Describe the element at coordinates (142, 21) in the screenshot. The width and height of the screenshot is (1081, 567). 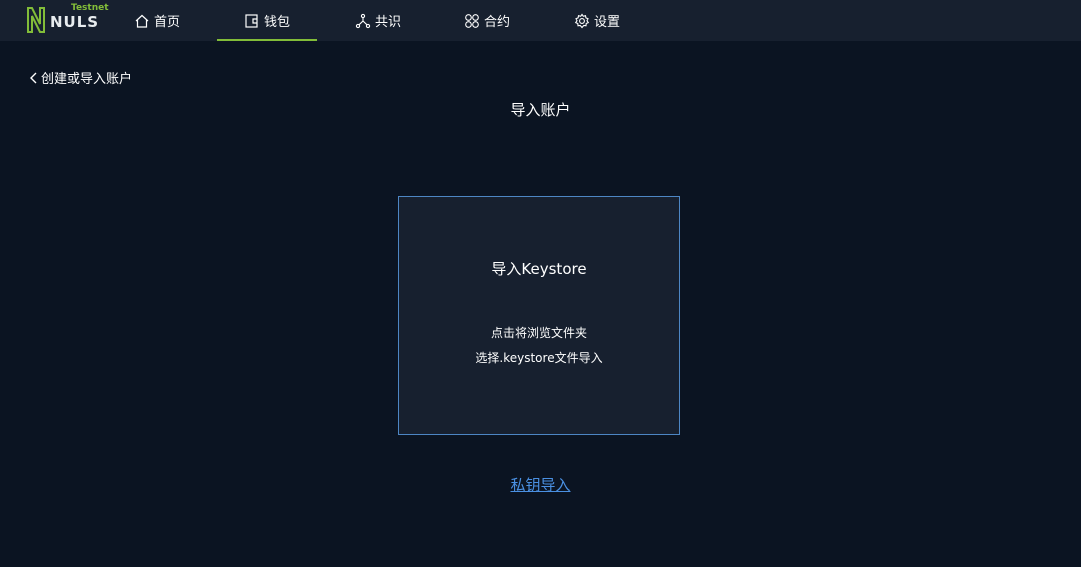
I see `home-icon` at that location.